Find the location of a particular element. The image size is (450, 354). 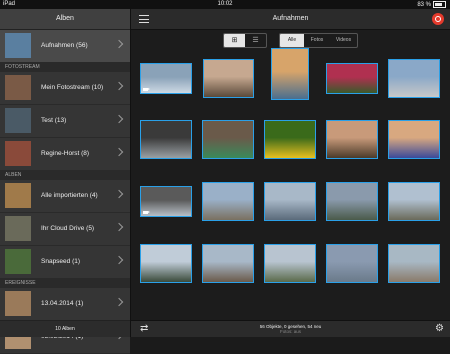

list-view-icon: ☰ is located at coordinates (255, 40).